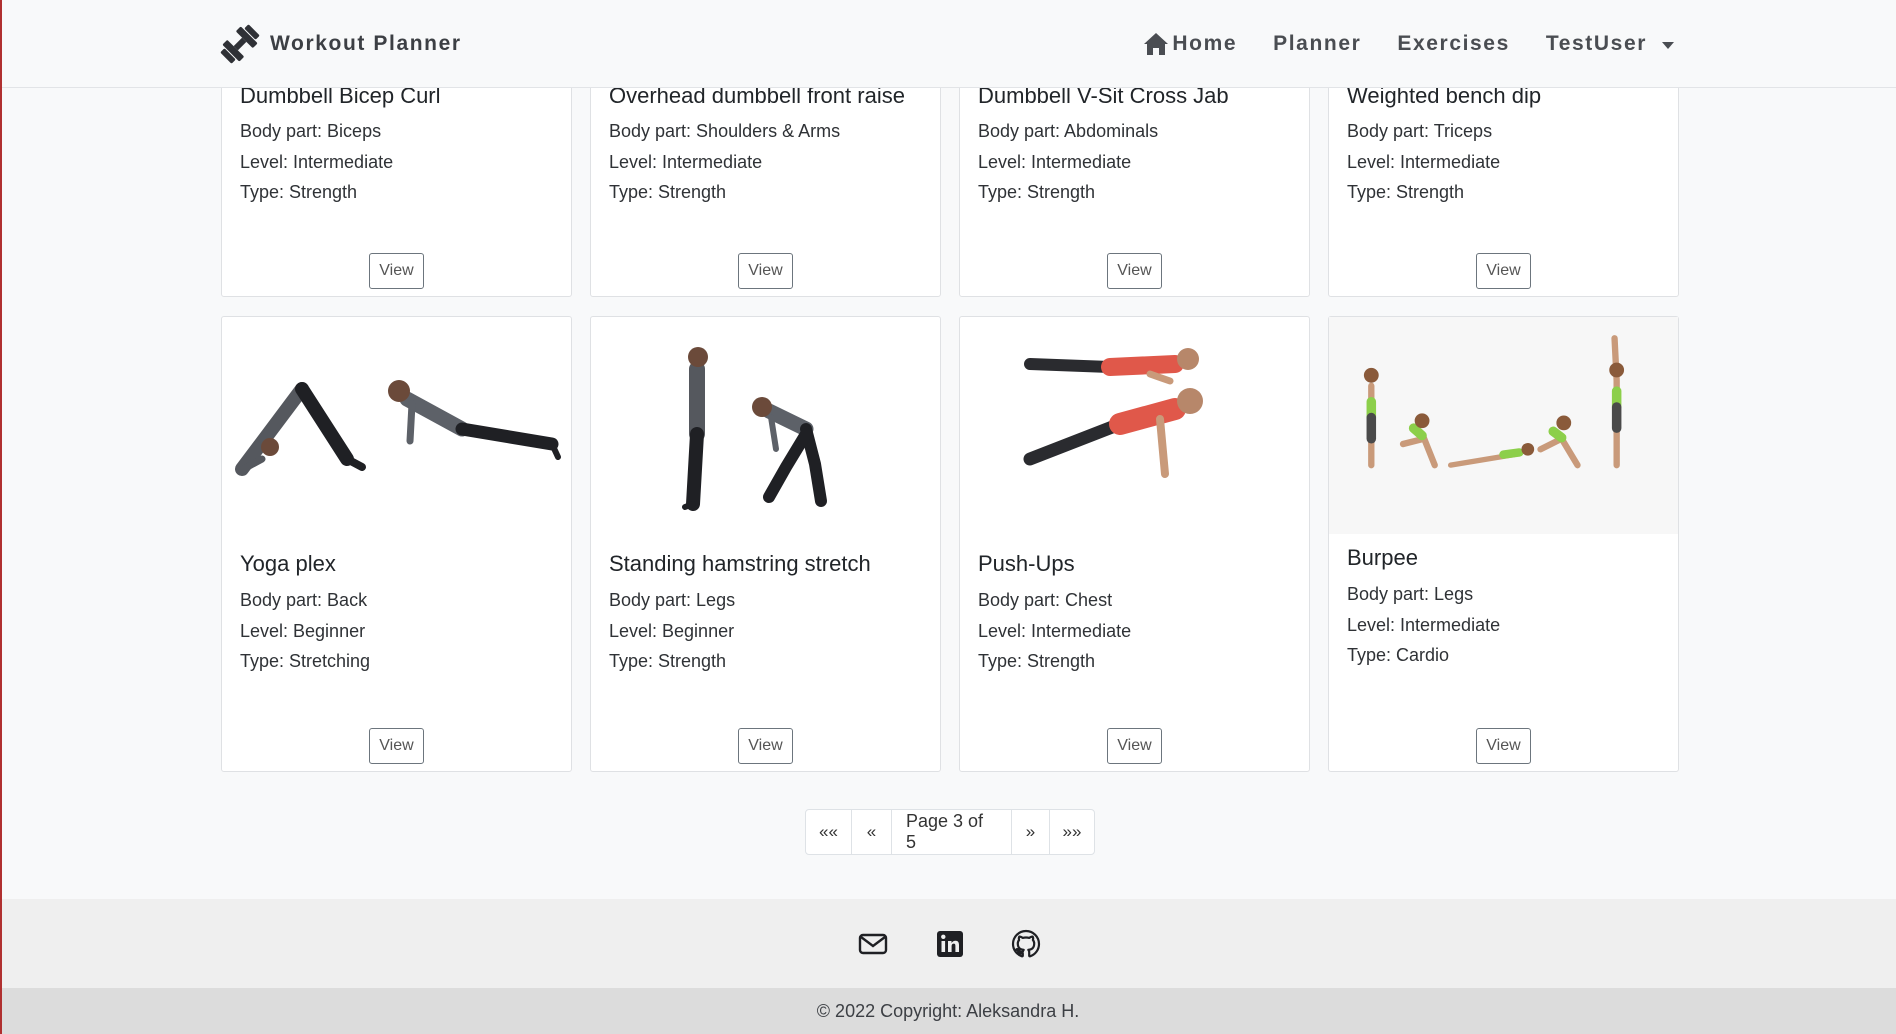 Image resolution: width=1896 pixels, height=1034 pixels. I want to click on burpee-illustration, so click(1503, 425).